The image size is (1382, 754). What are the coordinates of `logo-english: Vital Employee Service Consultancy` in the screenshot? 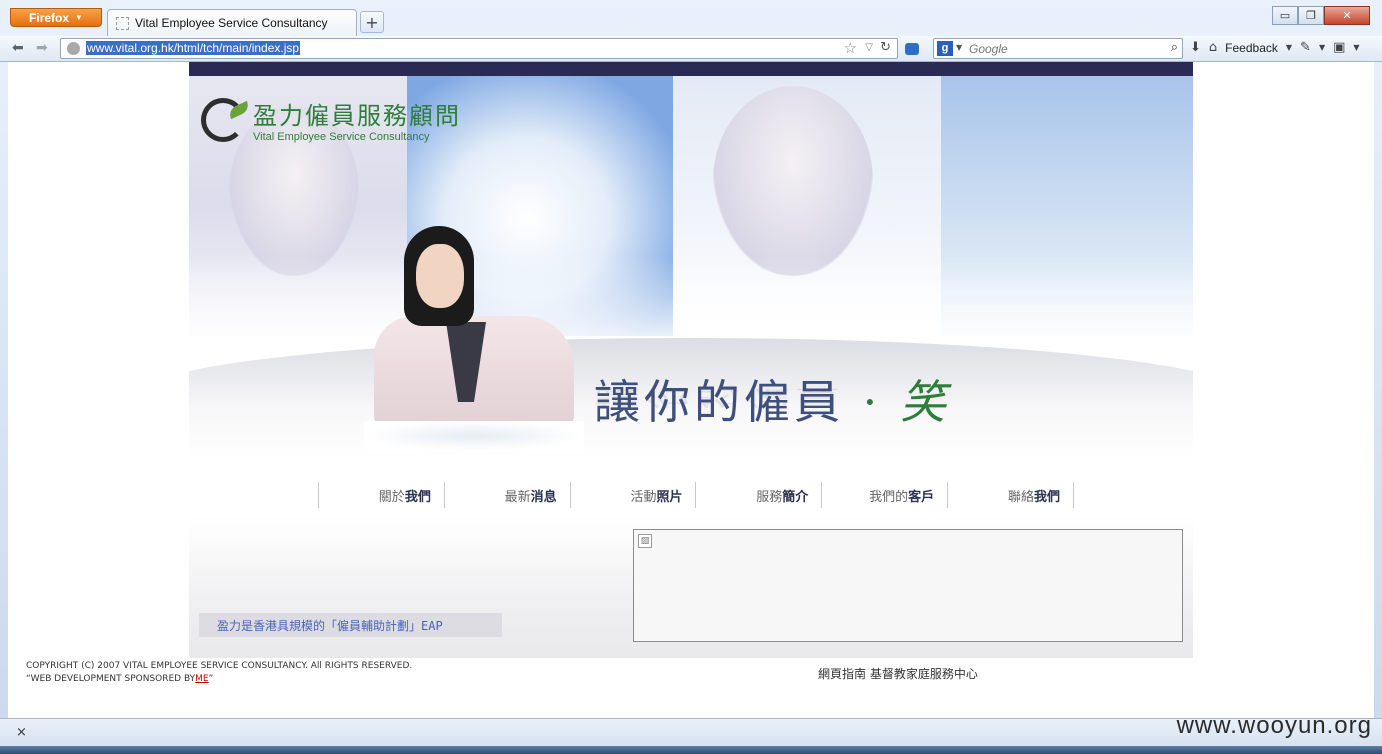 It's located at (341, 137).